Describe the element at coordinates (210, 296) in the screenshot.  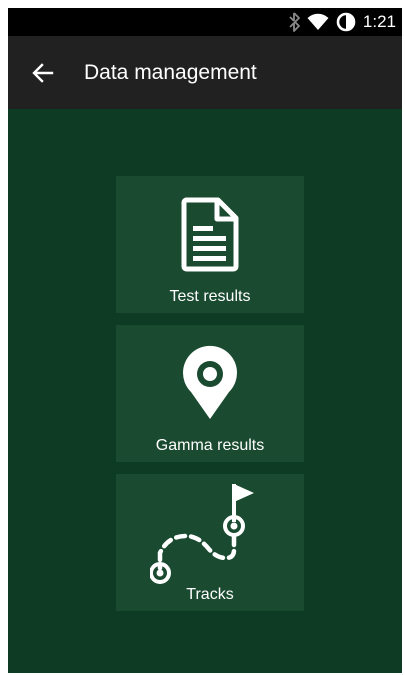
I see `tile-label: Test results` at that location.